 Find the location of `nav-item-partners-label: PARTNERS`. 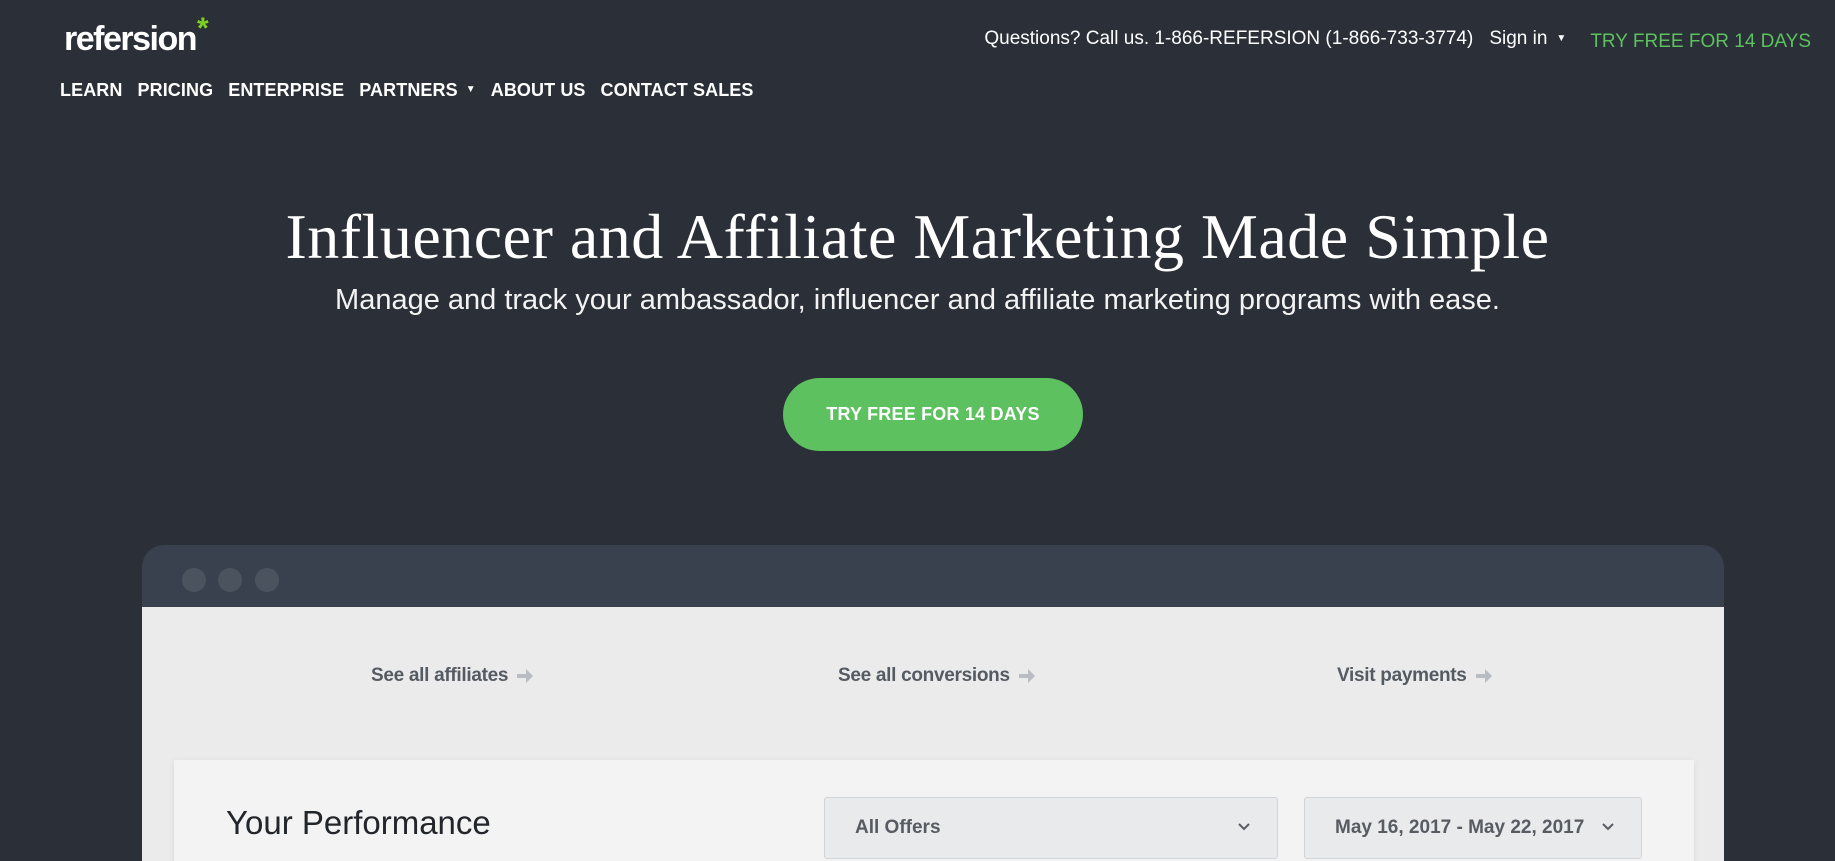

nav-item-partners-label: PARTNERS is located at coordinates (408, 90).